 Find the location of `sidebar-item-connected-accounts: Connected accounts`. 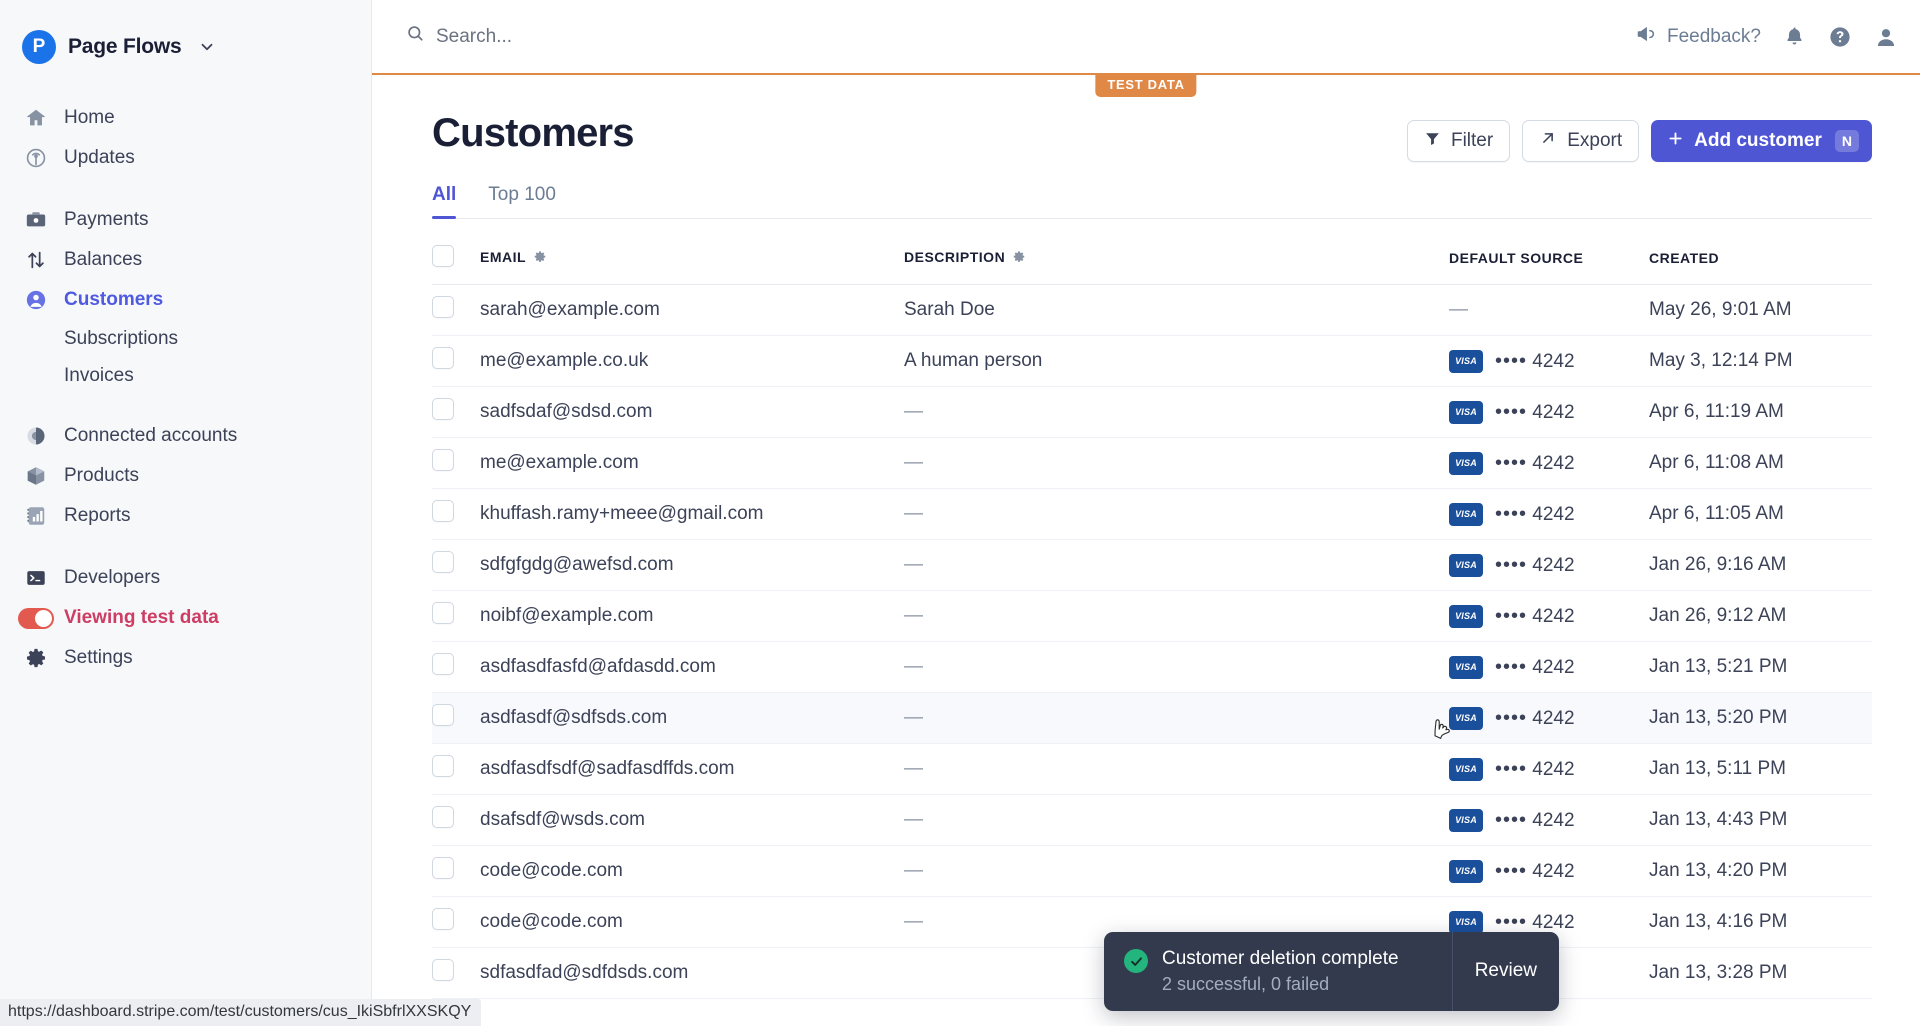

sidebar-item-connected-accounts: Connected accounts is located at coordinates (185, 436).